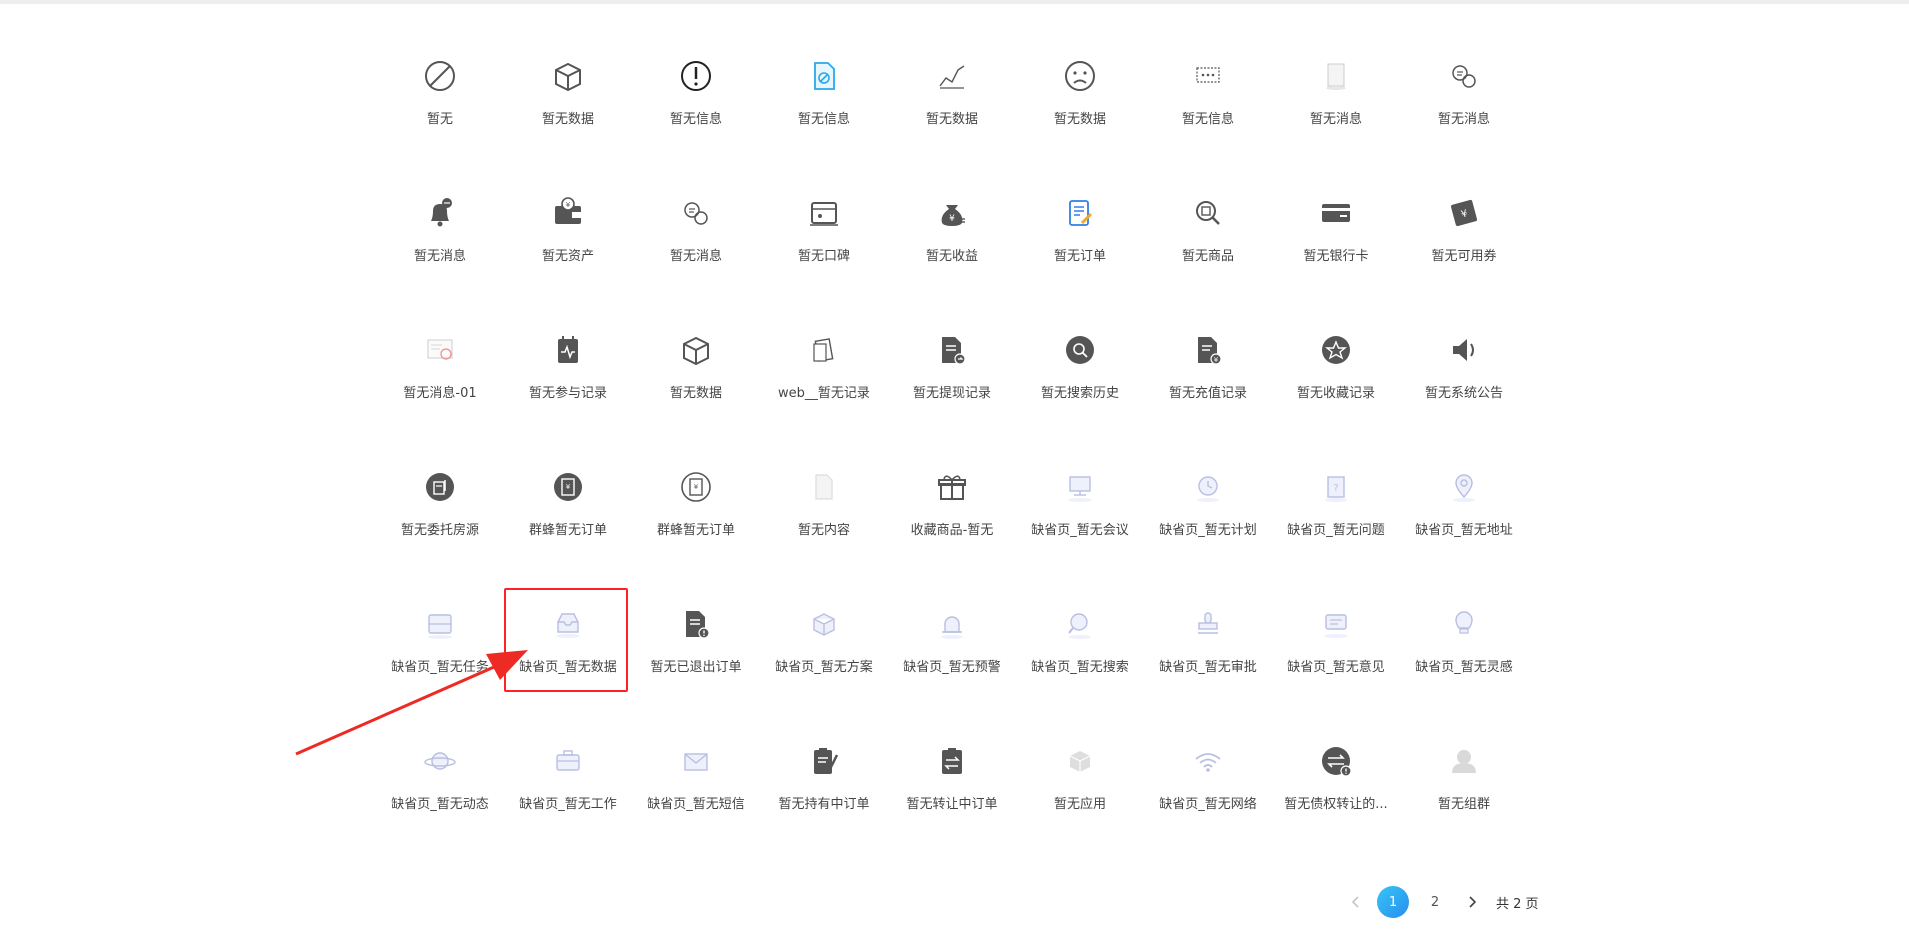 This screenshot has height=936, width=1909. Describe the element at coordinates (696, 658) in the screenshot. I see `empty-state-item: 暂无已退出订单` at that location.